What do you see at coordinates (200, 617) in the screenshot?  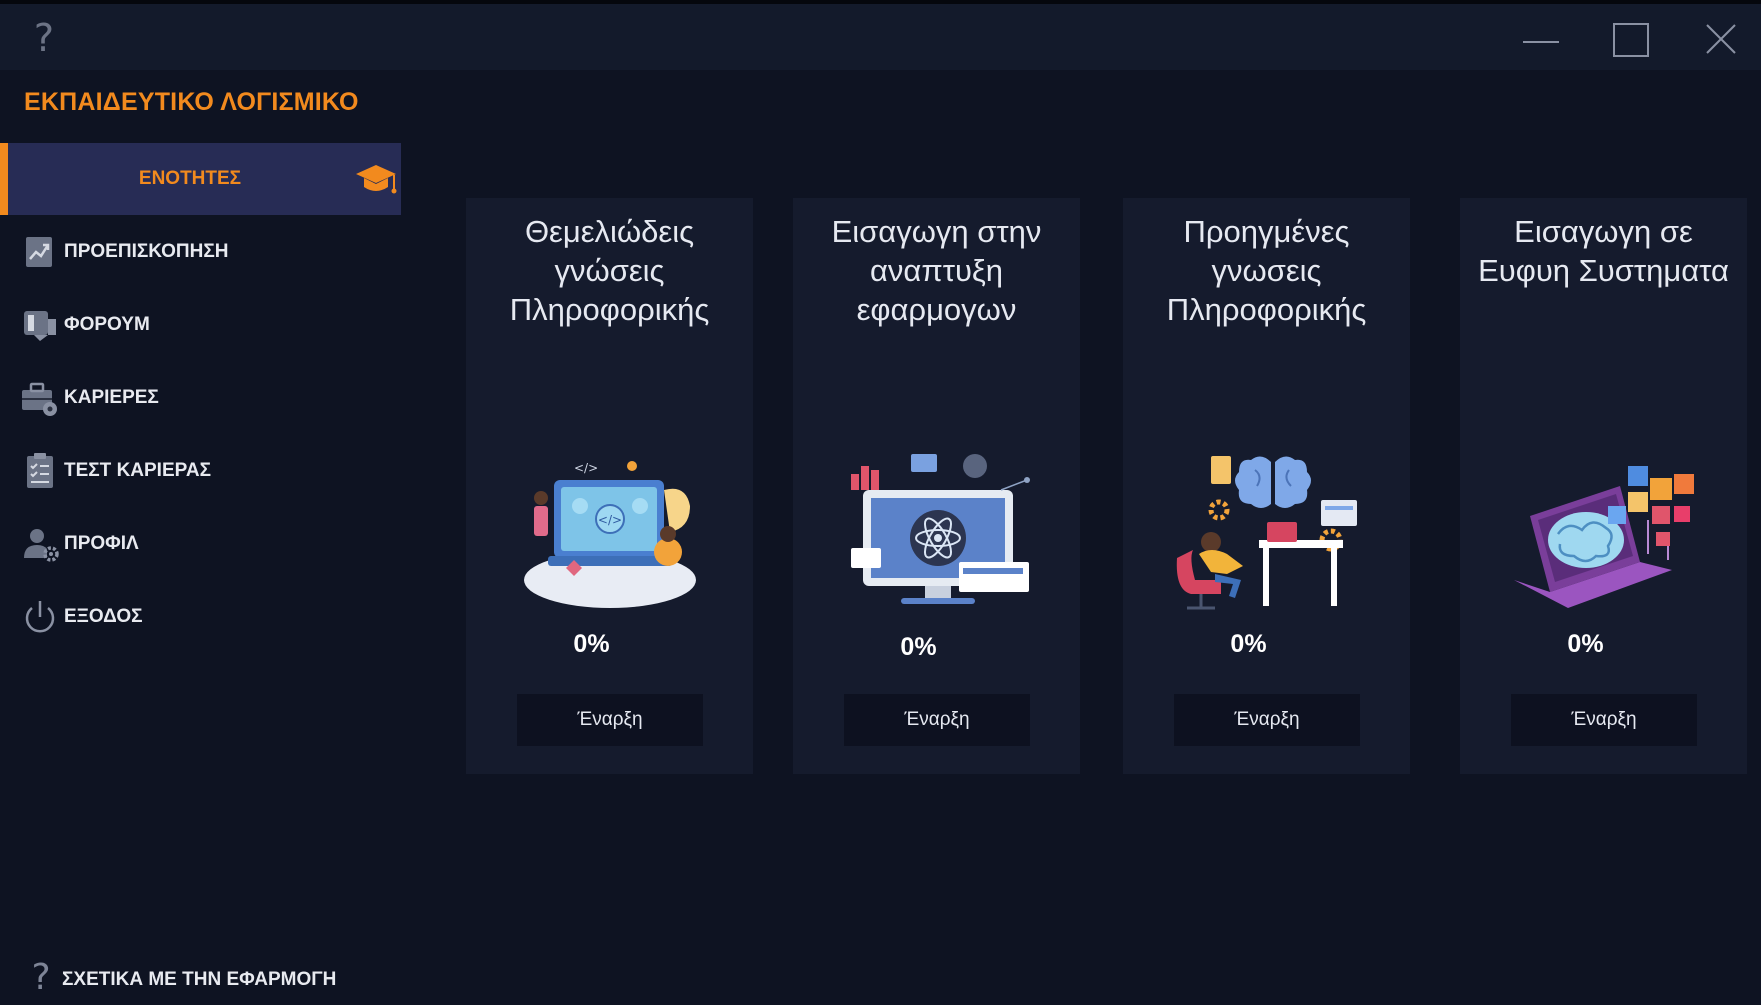 I see `sidebar-item-exit: ΕΞΟΔΟΣ` at bounding box center [200, 617].